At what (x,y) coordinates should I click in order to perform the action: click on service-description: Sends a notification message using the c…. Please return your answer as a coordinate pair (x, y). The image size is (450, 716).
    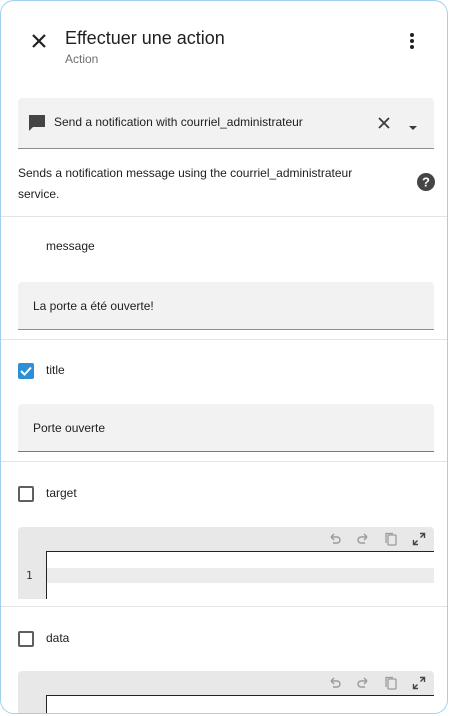
    Looking at the image, I should click on (185, 183).